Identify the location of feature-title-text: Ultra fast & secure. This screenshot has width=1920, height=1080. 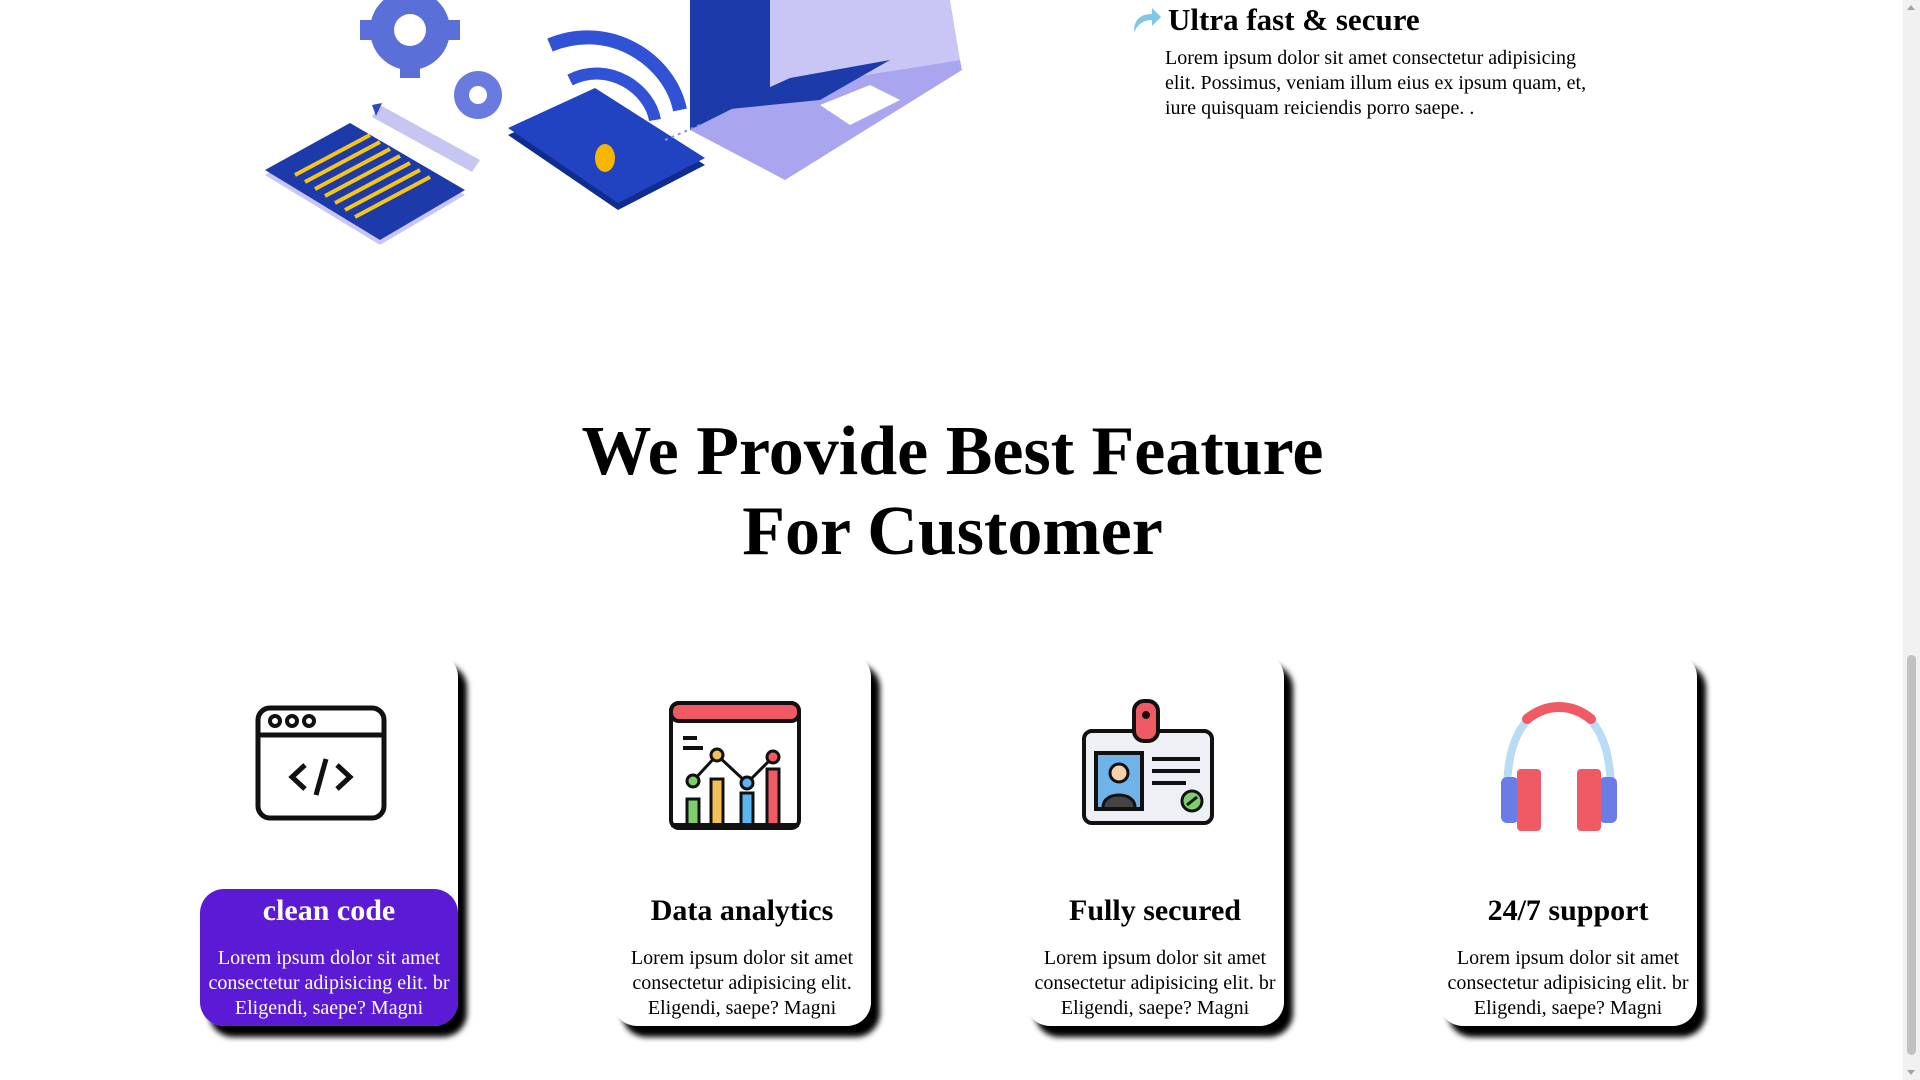
(1294, 19).